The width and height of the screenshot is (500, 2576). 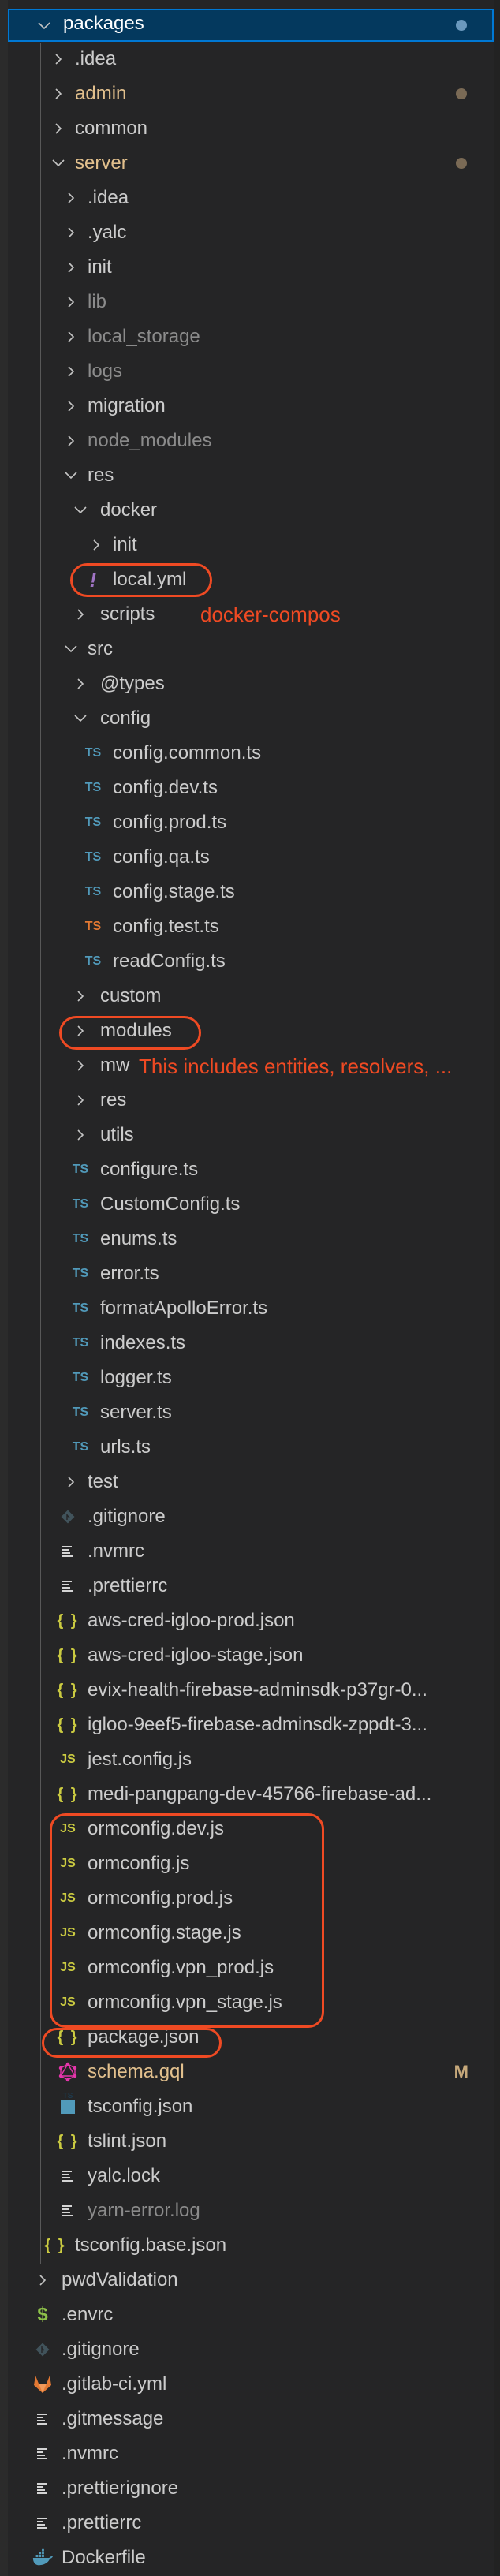 I want to click on tree-file-row: JS ormconfig.dev.js, so click(x=251, y=1829).